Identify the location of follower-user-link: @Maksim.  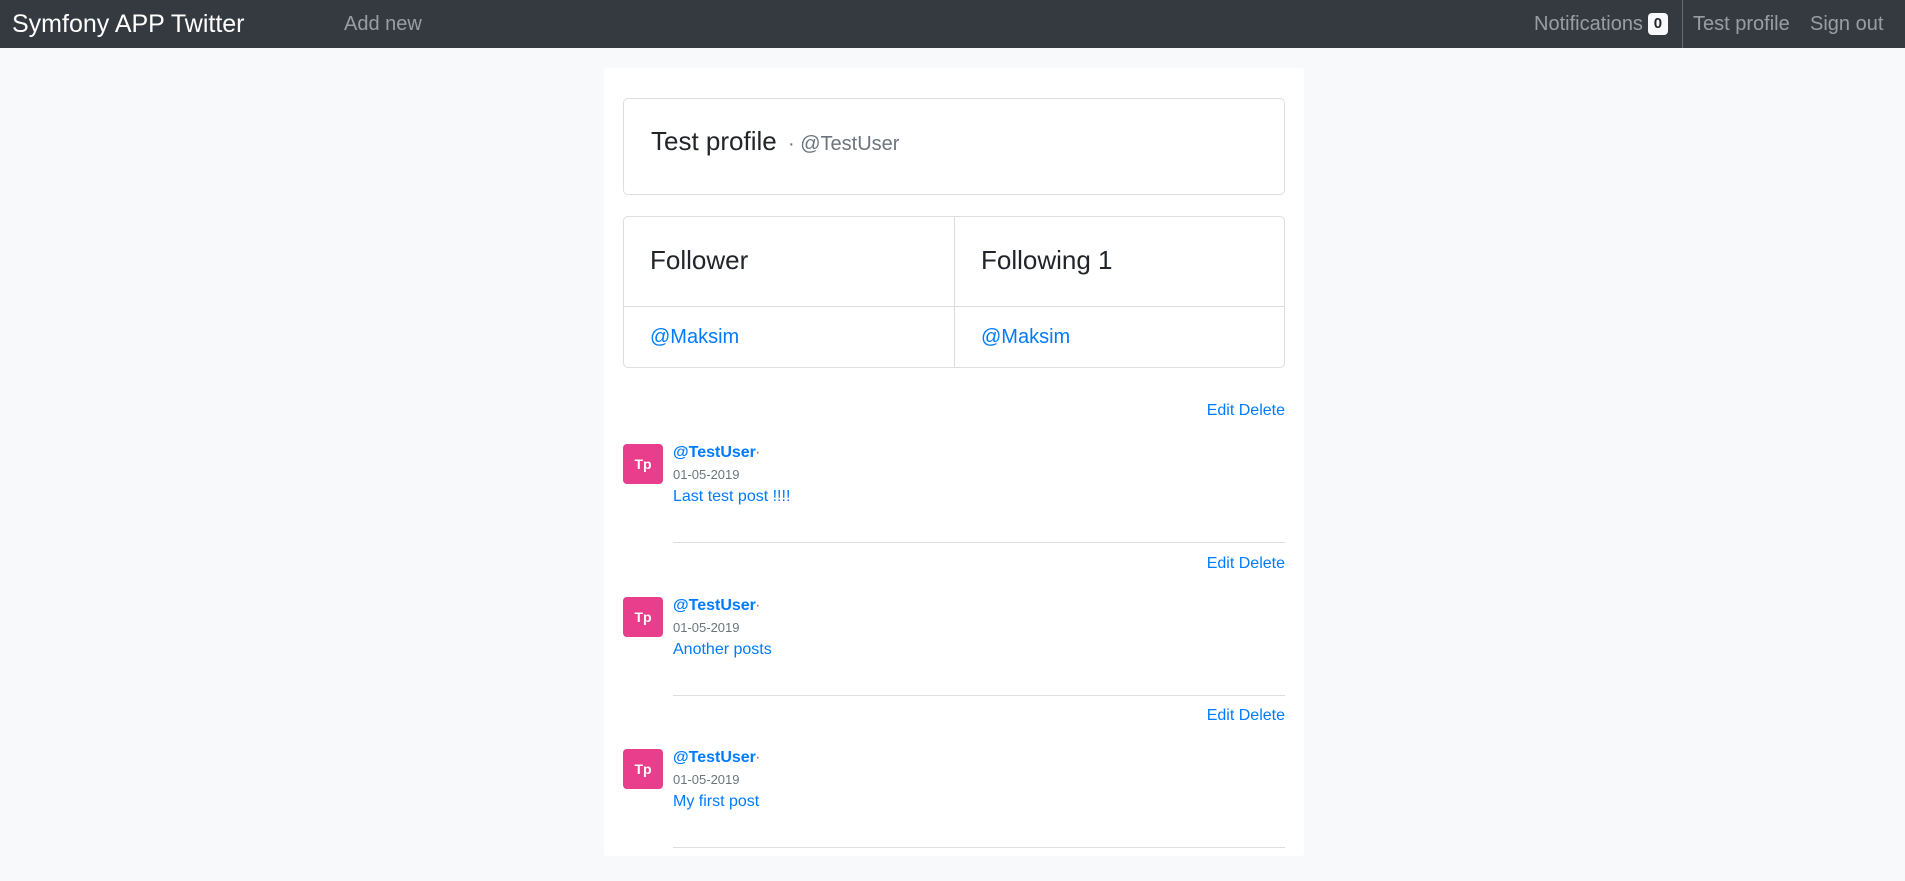
(694, 337).